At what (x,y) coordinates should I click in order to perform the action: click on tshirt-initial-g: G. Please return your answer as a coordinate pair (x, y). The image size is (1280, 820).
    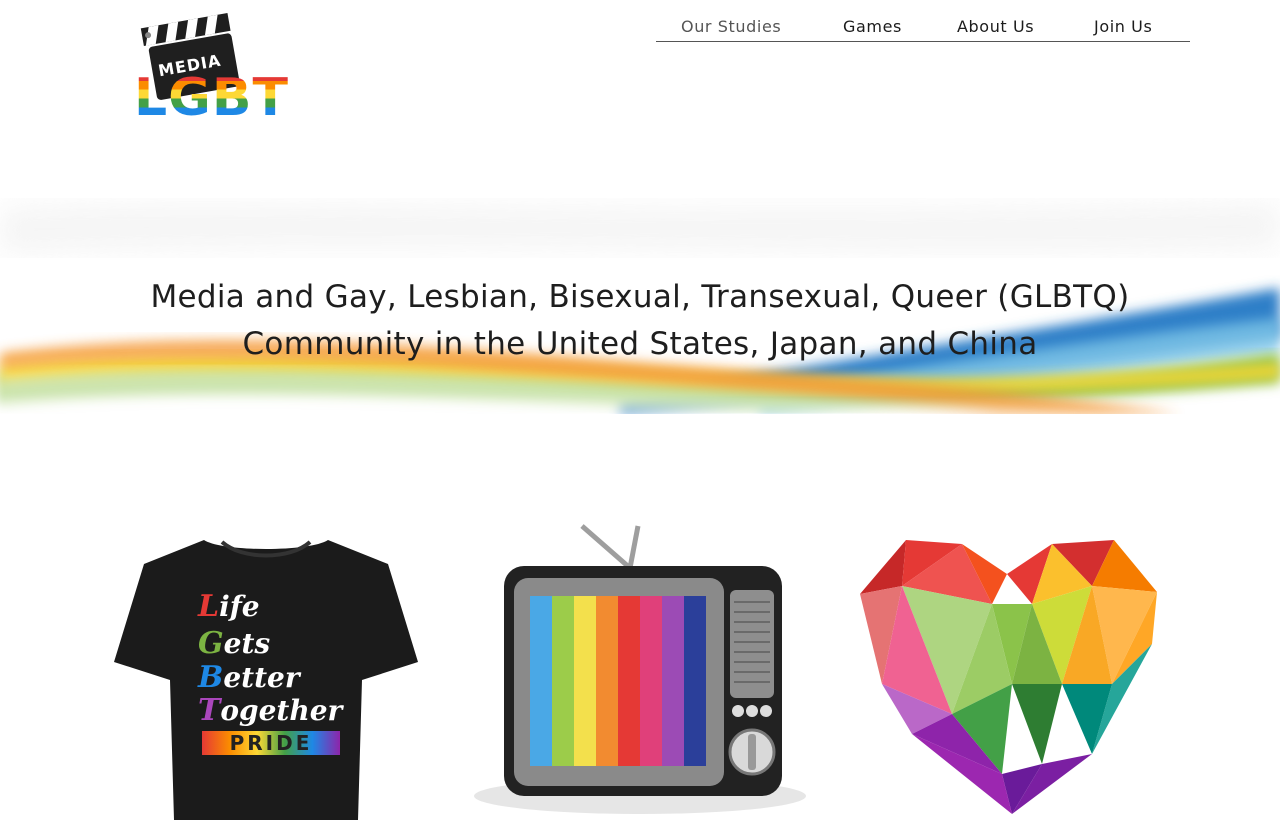
    Looking at the image, I should click on (211, 643).